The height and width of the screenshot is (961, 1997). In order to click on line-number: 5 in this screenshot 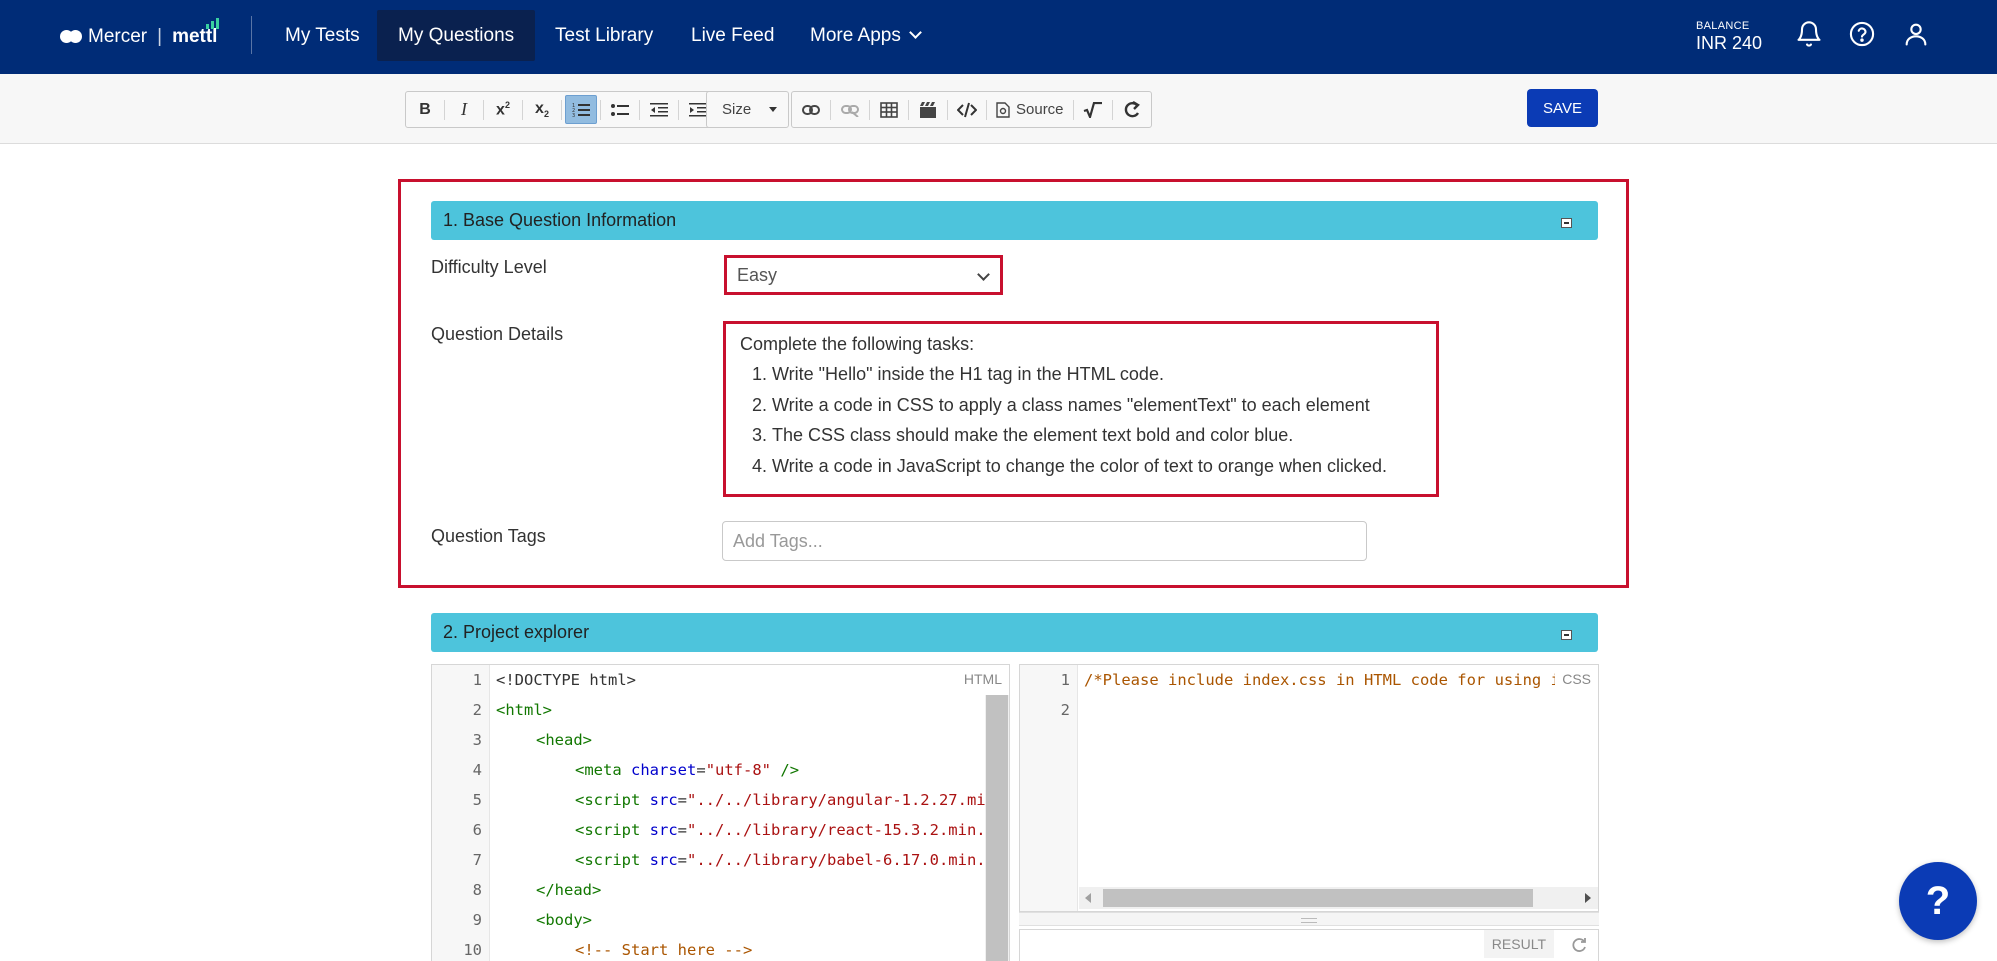, I will do `click(477, 800)`.